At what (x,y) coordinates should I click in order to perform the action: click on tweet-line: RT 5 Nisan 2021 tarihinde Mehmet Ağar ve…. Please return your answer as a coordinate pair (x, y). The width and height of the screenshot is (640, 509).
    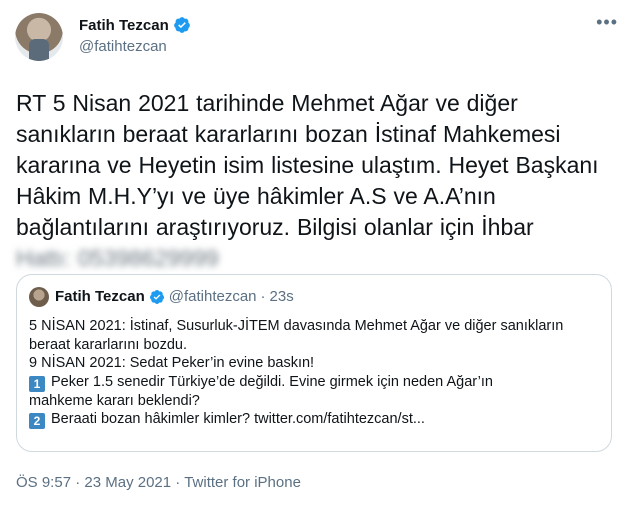
    Looking at the image, I should click on (267, 103).